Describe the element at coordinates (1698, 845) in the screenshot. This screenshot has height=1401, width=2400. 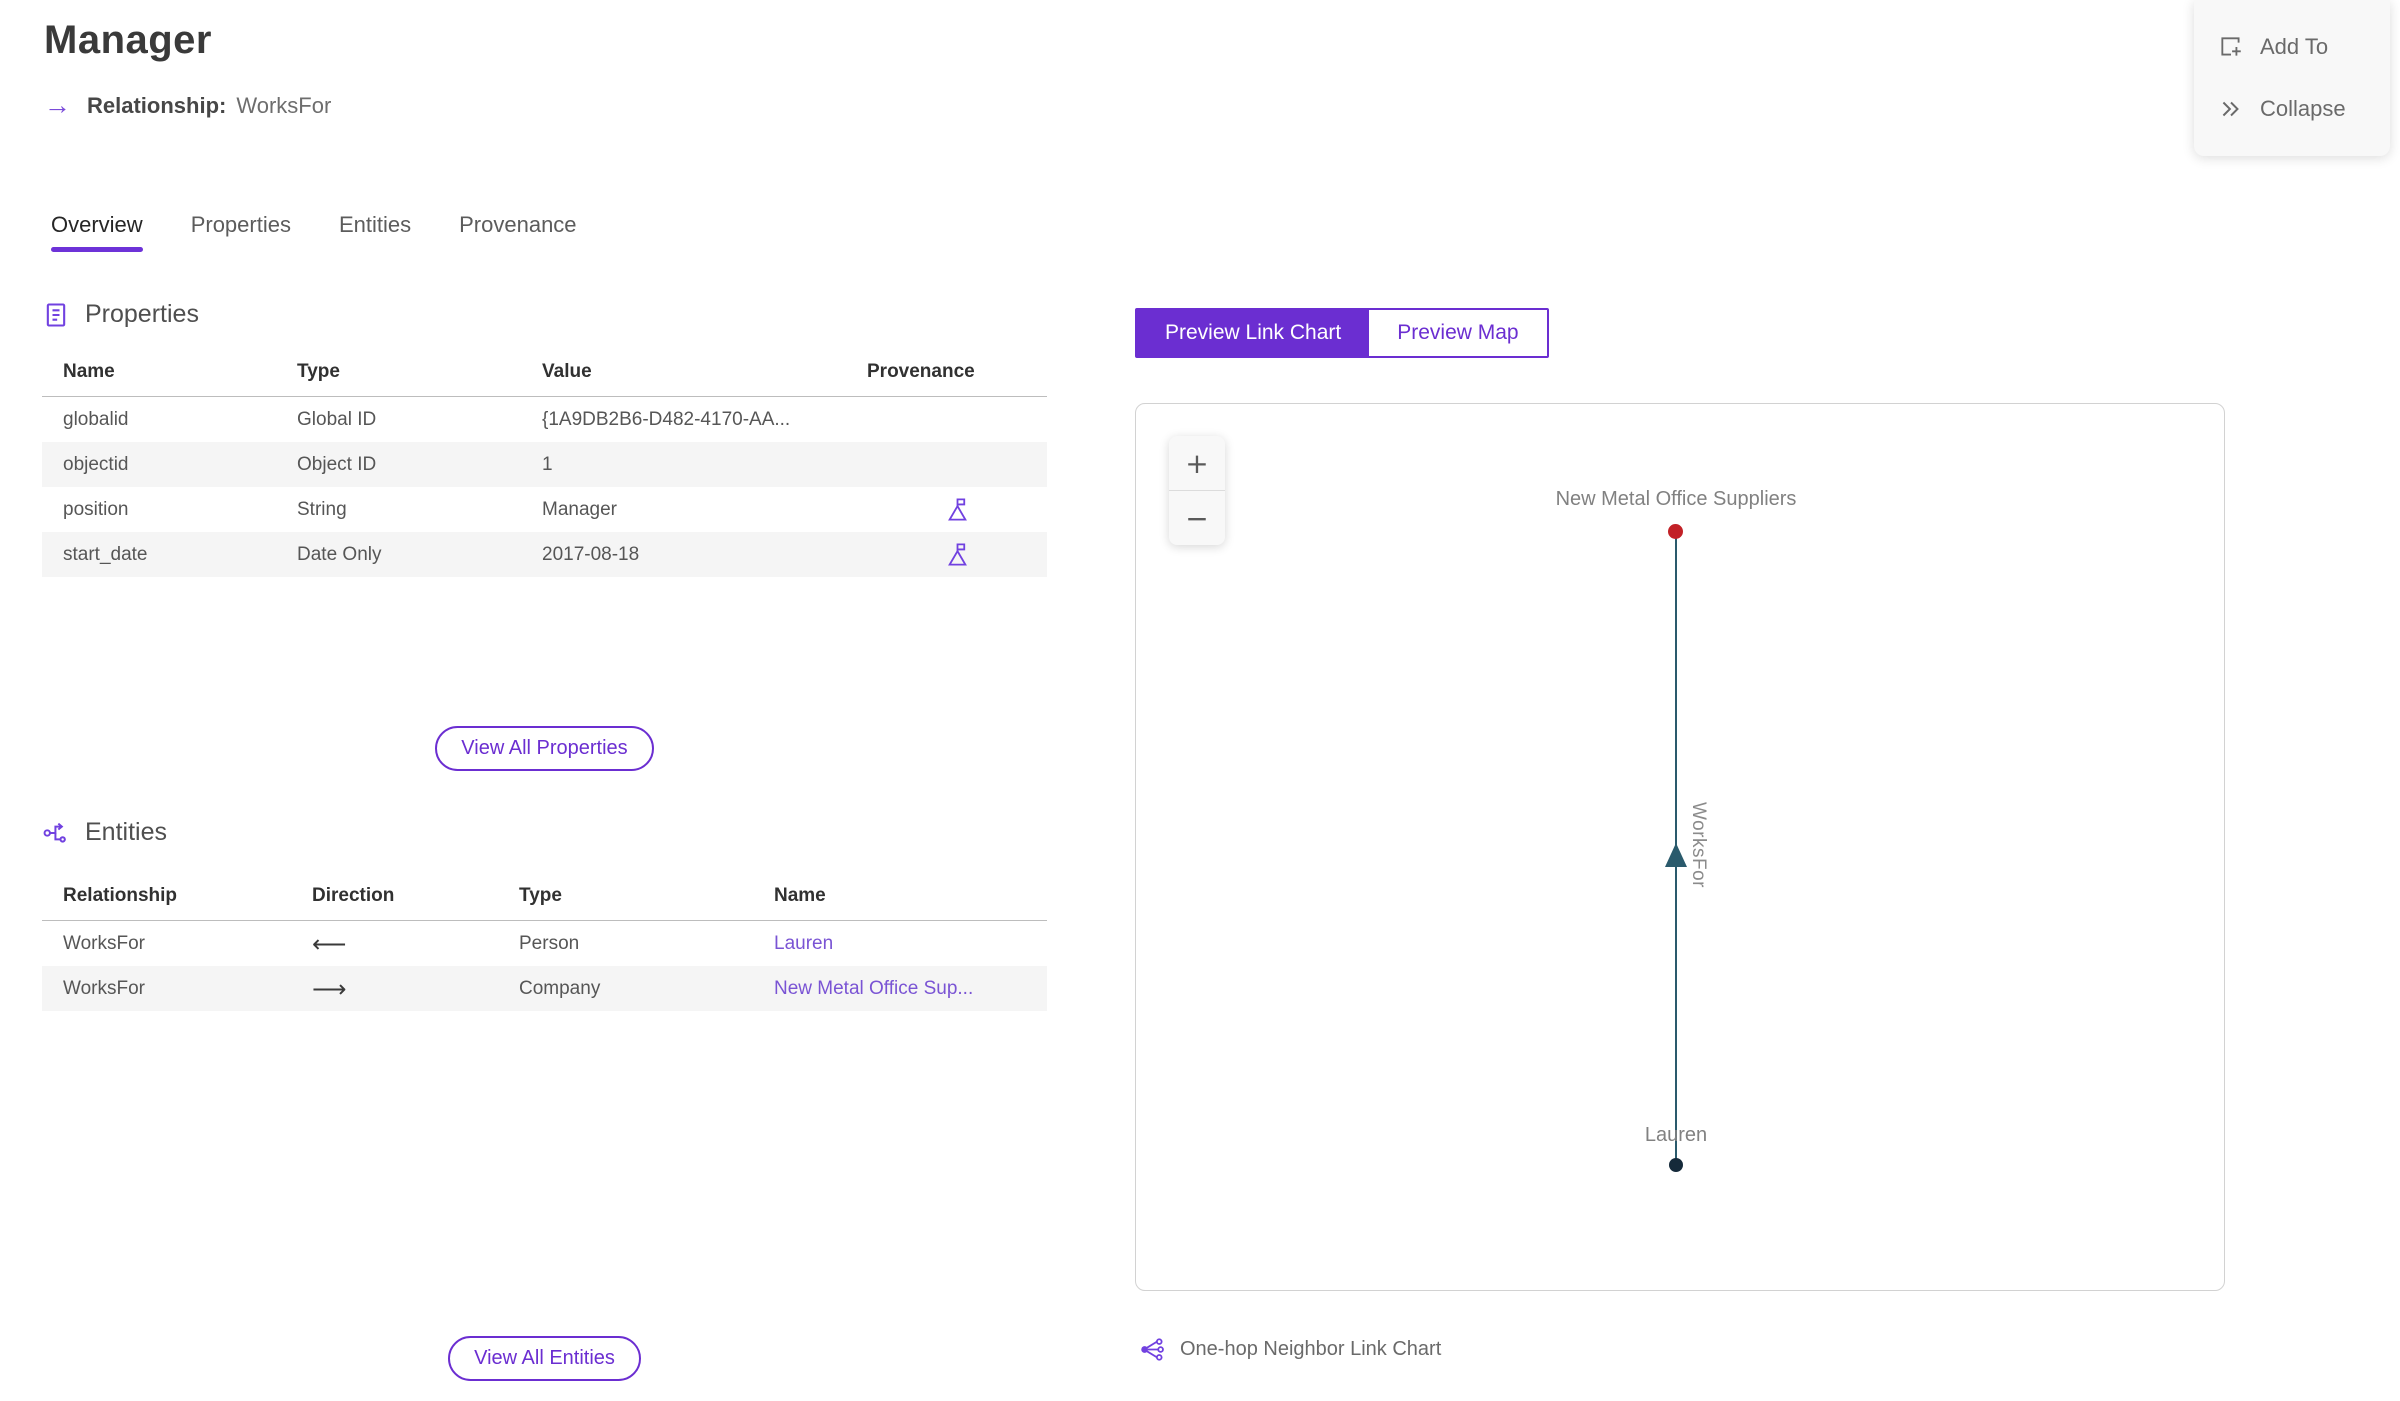
I see `edge-label: WorksFor` at that location.